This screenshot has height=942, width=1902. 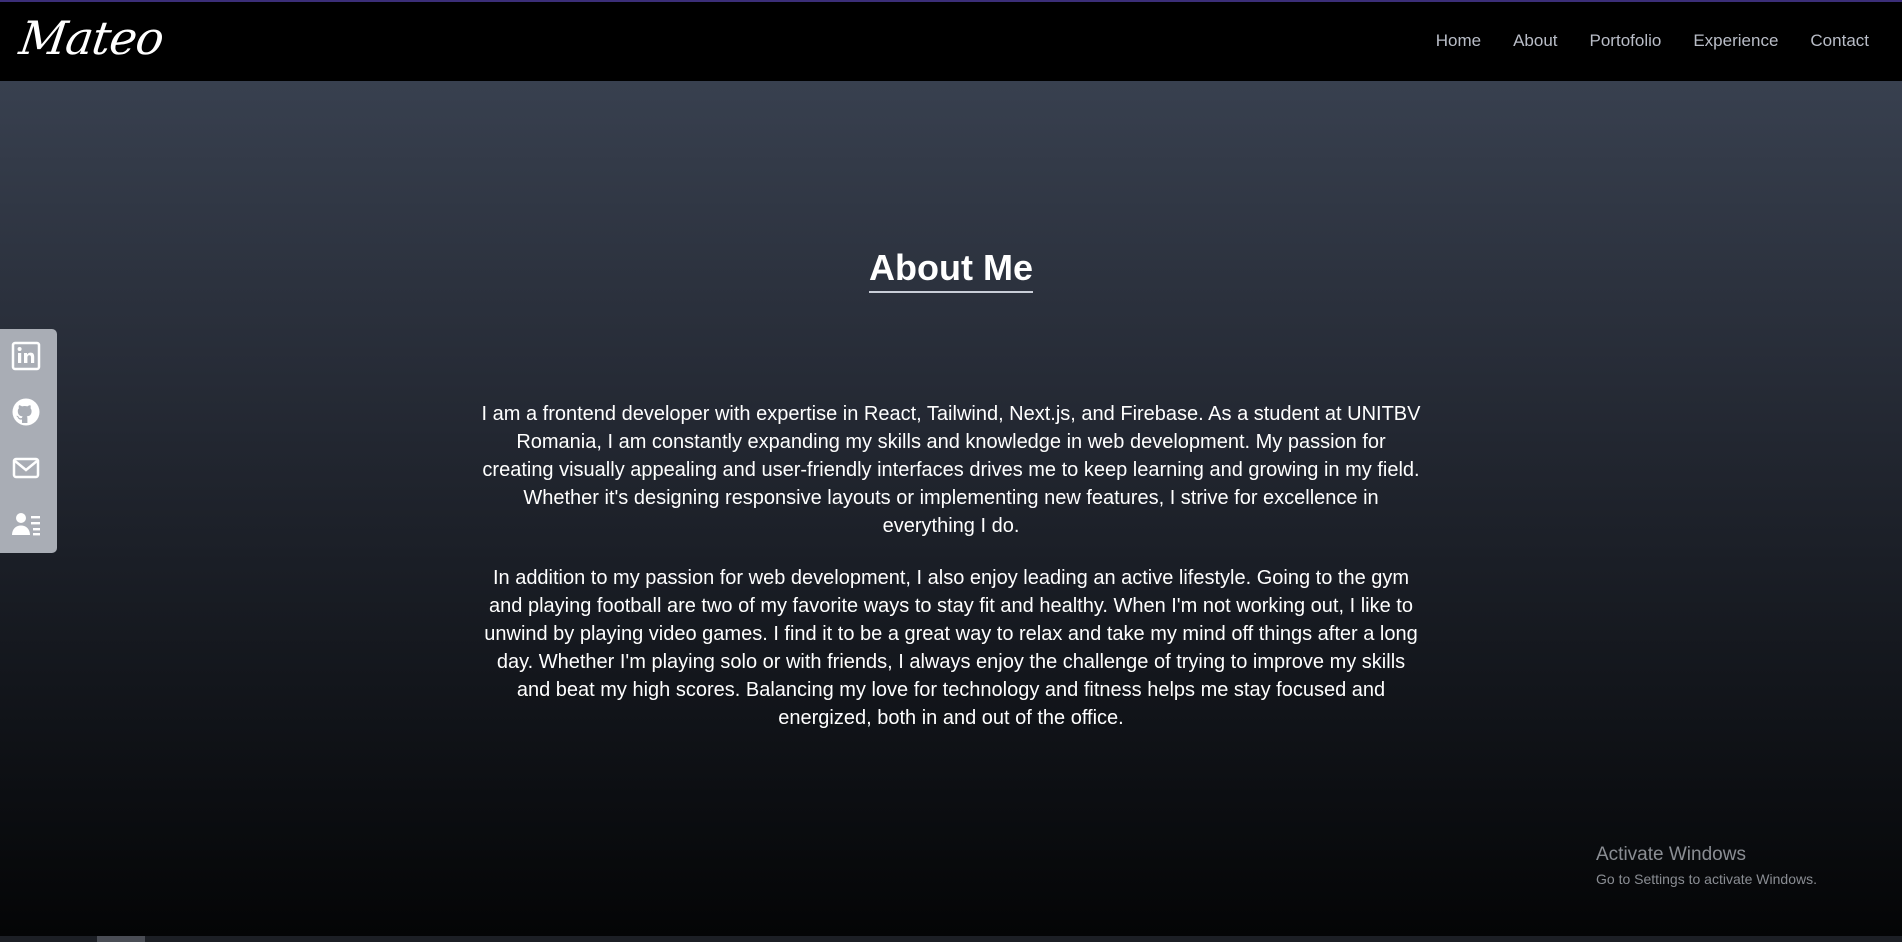 What do you see at coordinates (1626, 41) in the screenshot?
I see `nav-portofolio: Portofolio` at bounding box center [1626, 41].